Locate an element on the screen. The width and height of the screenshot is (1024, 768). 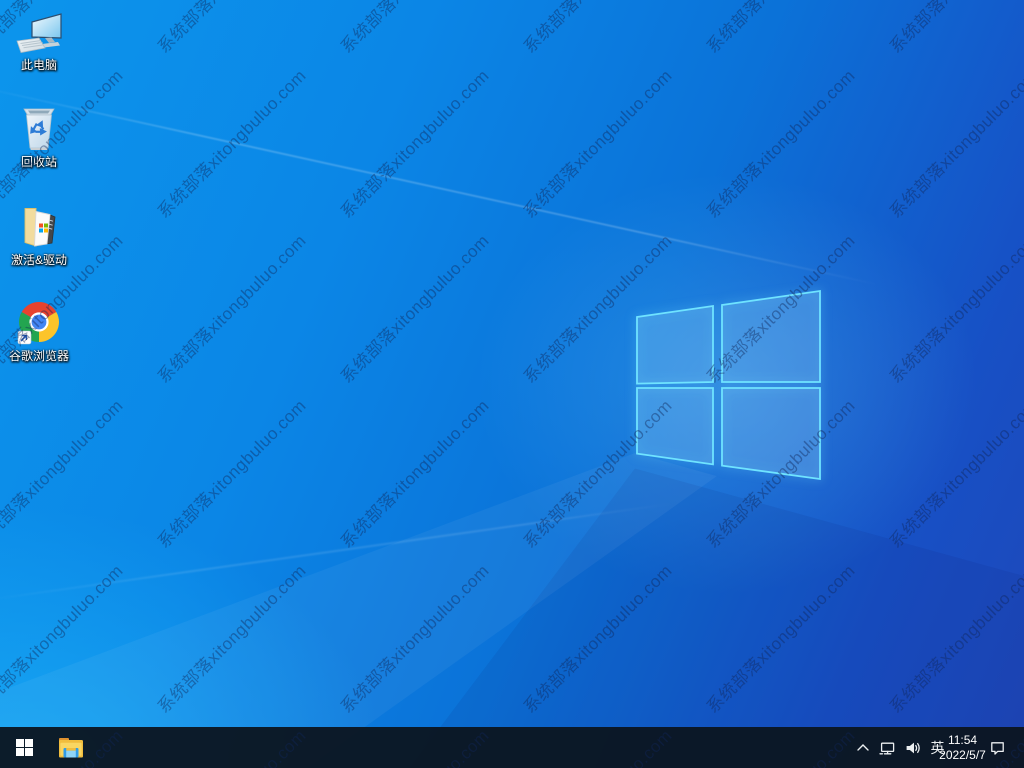
network-tray-button is located at coordinates (887, 747).